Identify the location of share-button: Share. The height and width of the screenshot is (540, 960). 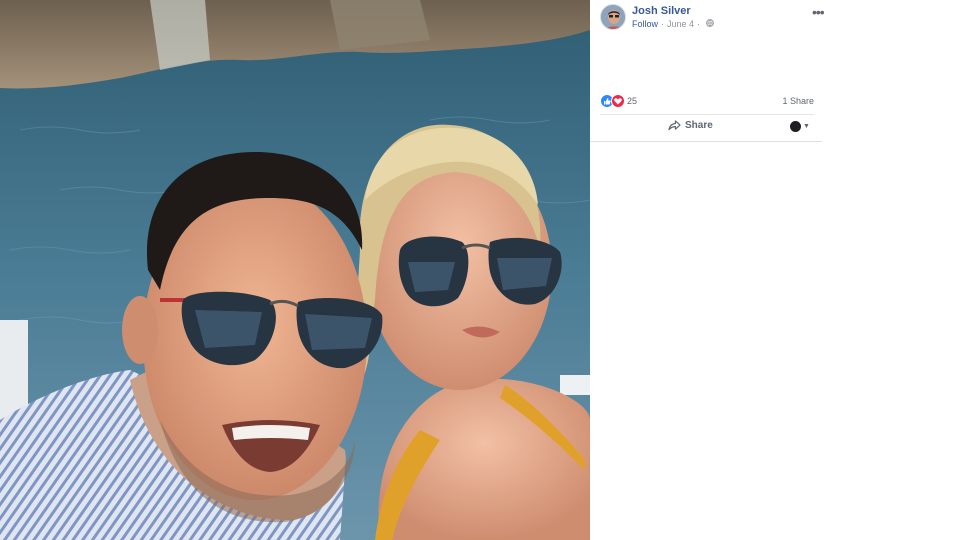
(690, 125).